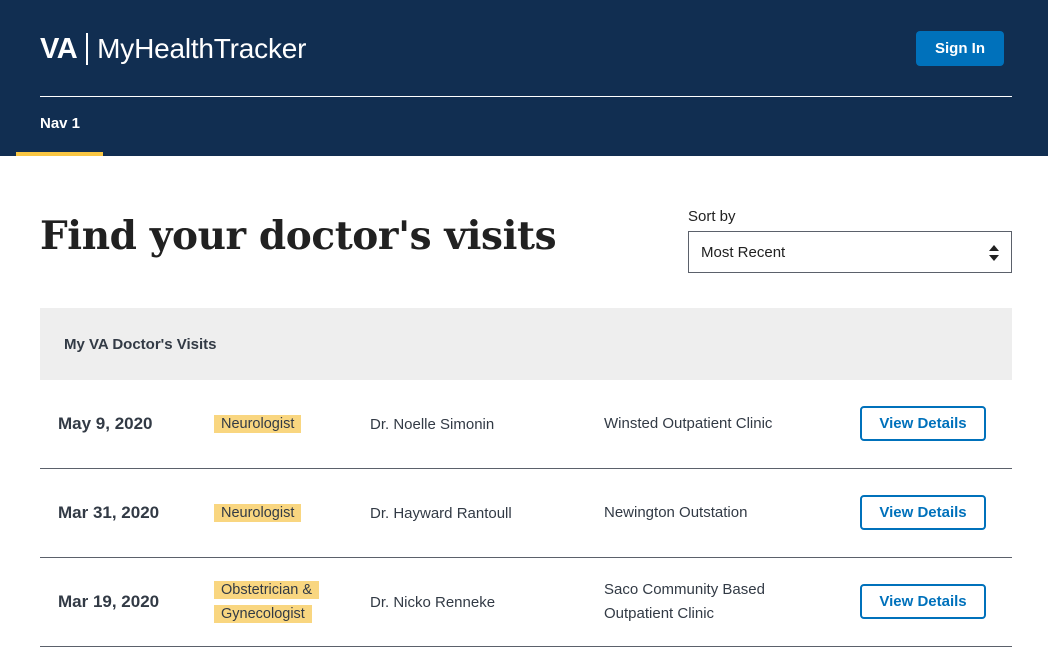 This screenshot has height=650, width=1048. What do you see at coordinates (87, 49) in the screenshot?
I see `brand-separator` at bounding box center [87, 49].